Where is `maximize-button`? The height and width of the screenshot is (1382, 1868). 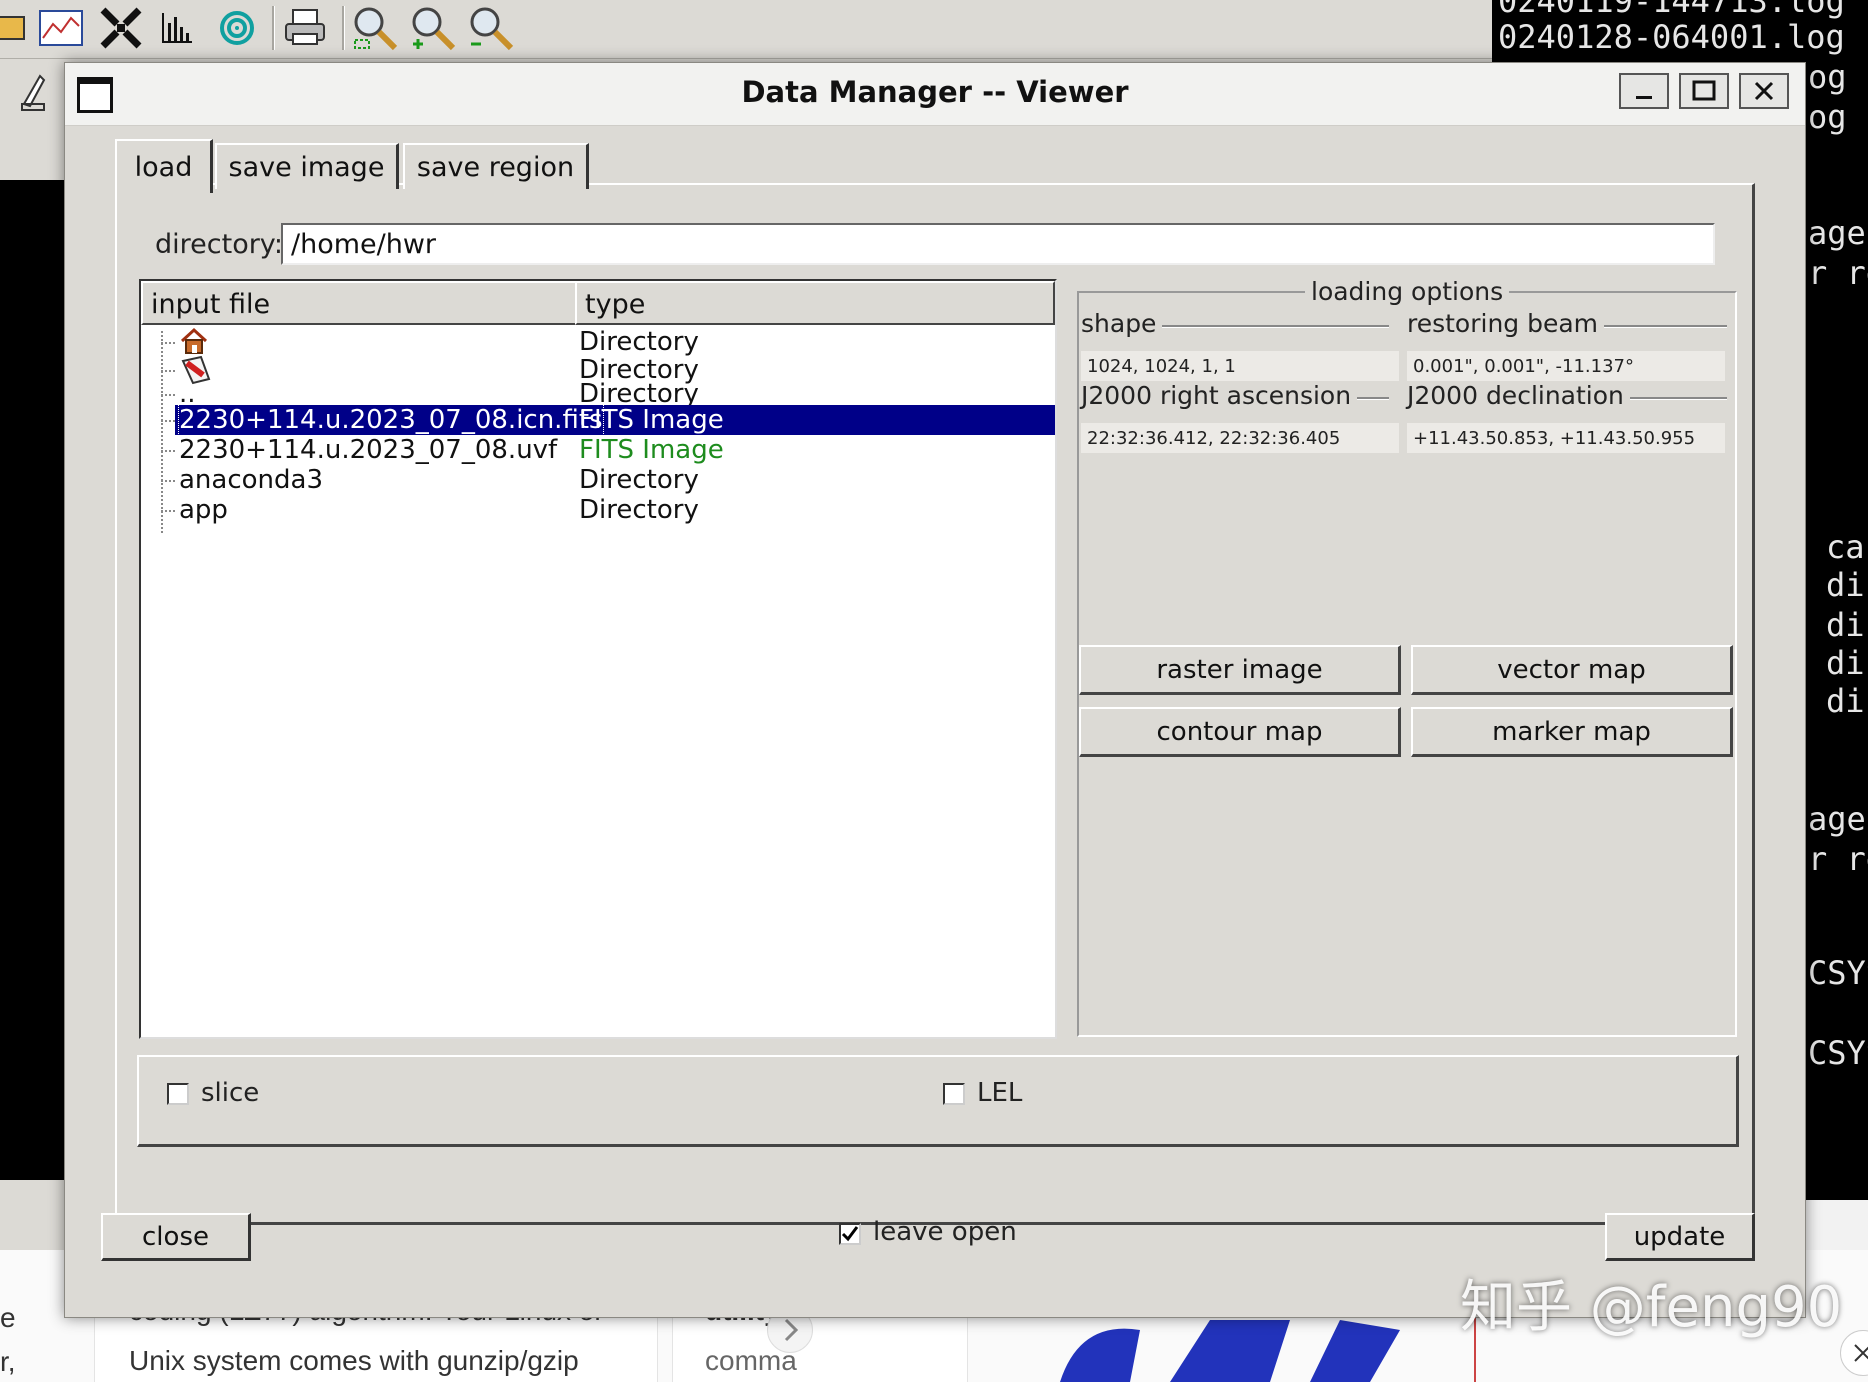 maximize-button is located at coordinates (1704, 91).